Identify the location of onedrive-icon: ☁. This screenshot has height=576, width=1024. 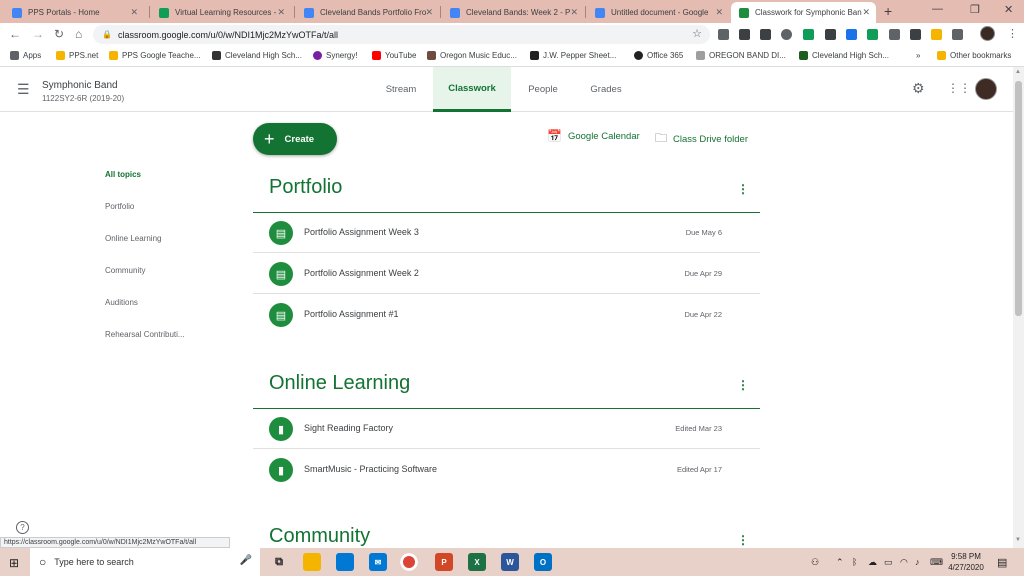
(872, 562).